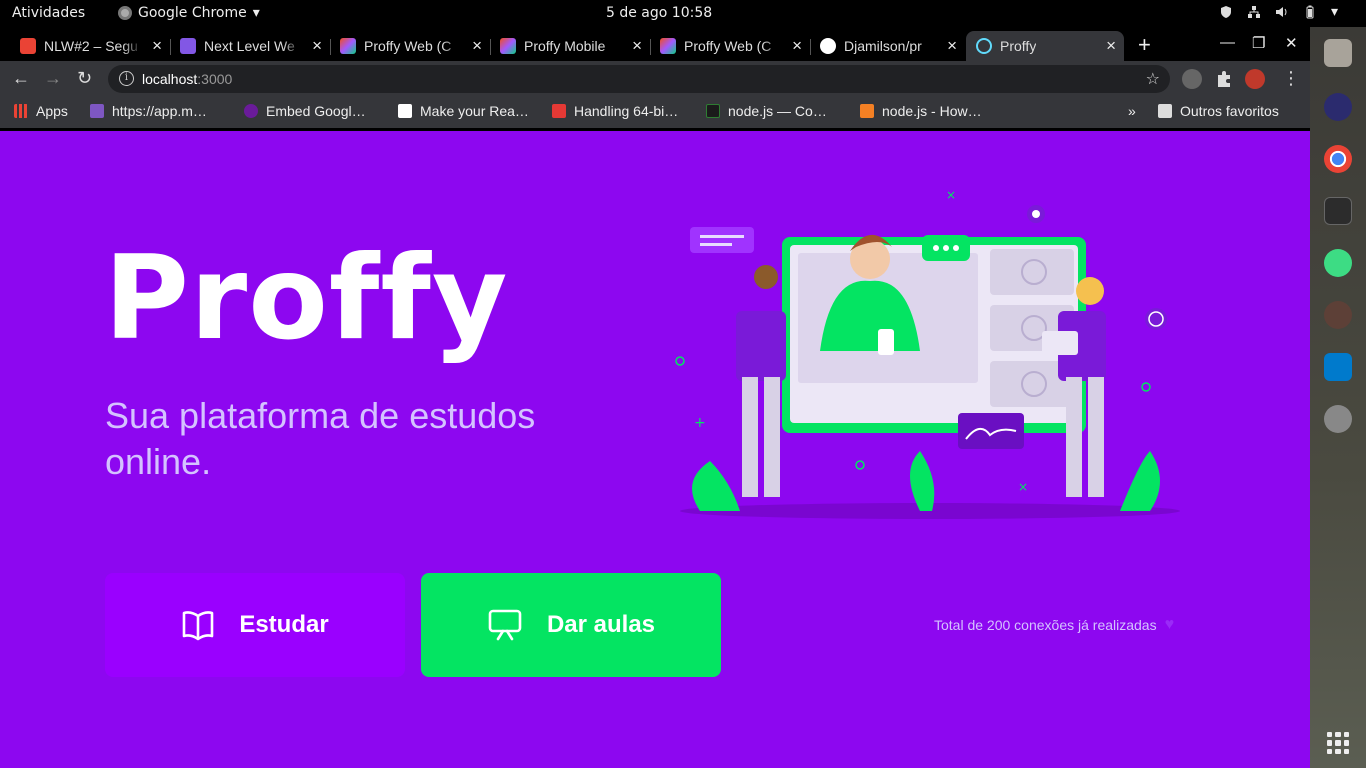 The height and width of the screenshot is (768, 1366). What do you see at coordinates (713, 111) in the screenshot?
I see `jetbrains-icon` at bounding box center [713, 111].